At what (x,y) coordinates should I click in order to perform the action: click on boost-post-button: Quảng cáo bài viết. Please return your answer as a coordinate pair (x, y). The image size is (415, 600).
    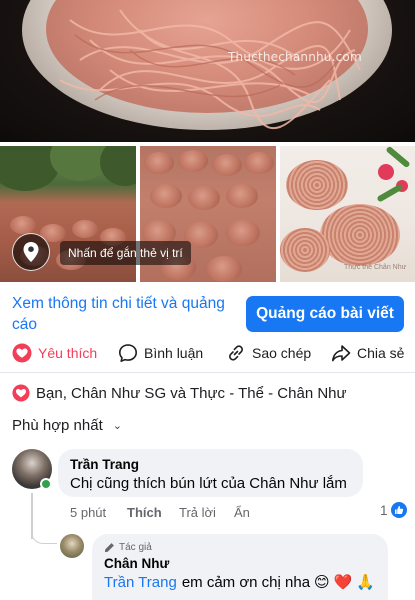
    Looking at the image, I should click on (325, 314).